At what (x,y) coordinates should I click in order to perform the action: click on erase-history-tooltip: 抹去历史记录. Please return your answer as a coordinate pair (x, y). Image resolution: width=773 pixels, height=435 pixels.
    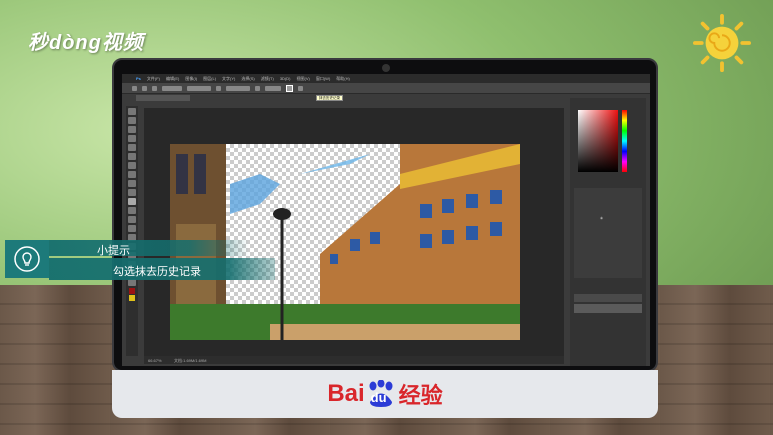
    Looking at the image, I should click on (329, 98).